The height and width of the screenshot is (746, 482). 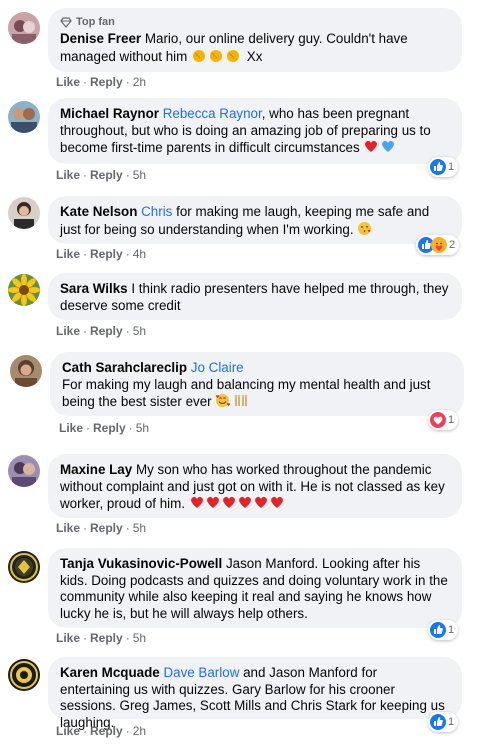 I want to click on care-reaction-icon, so click(x=439, y=245).